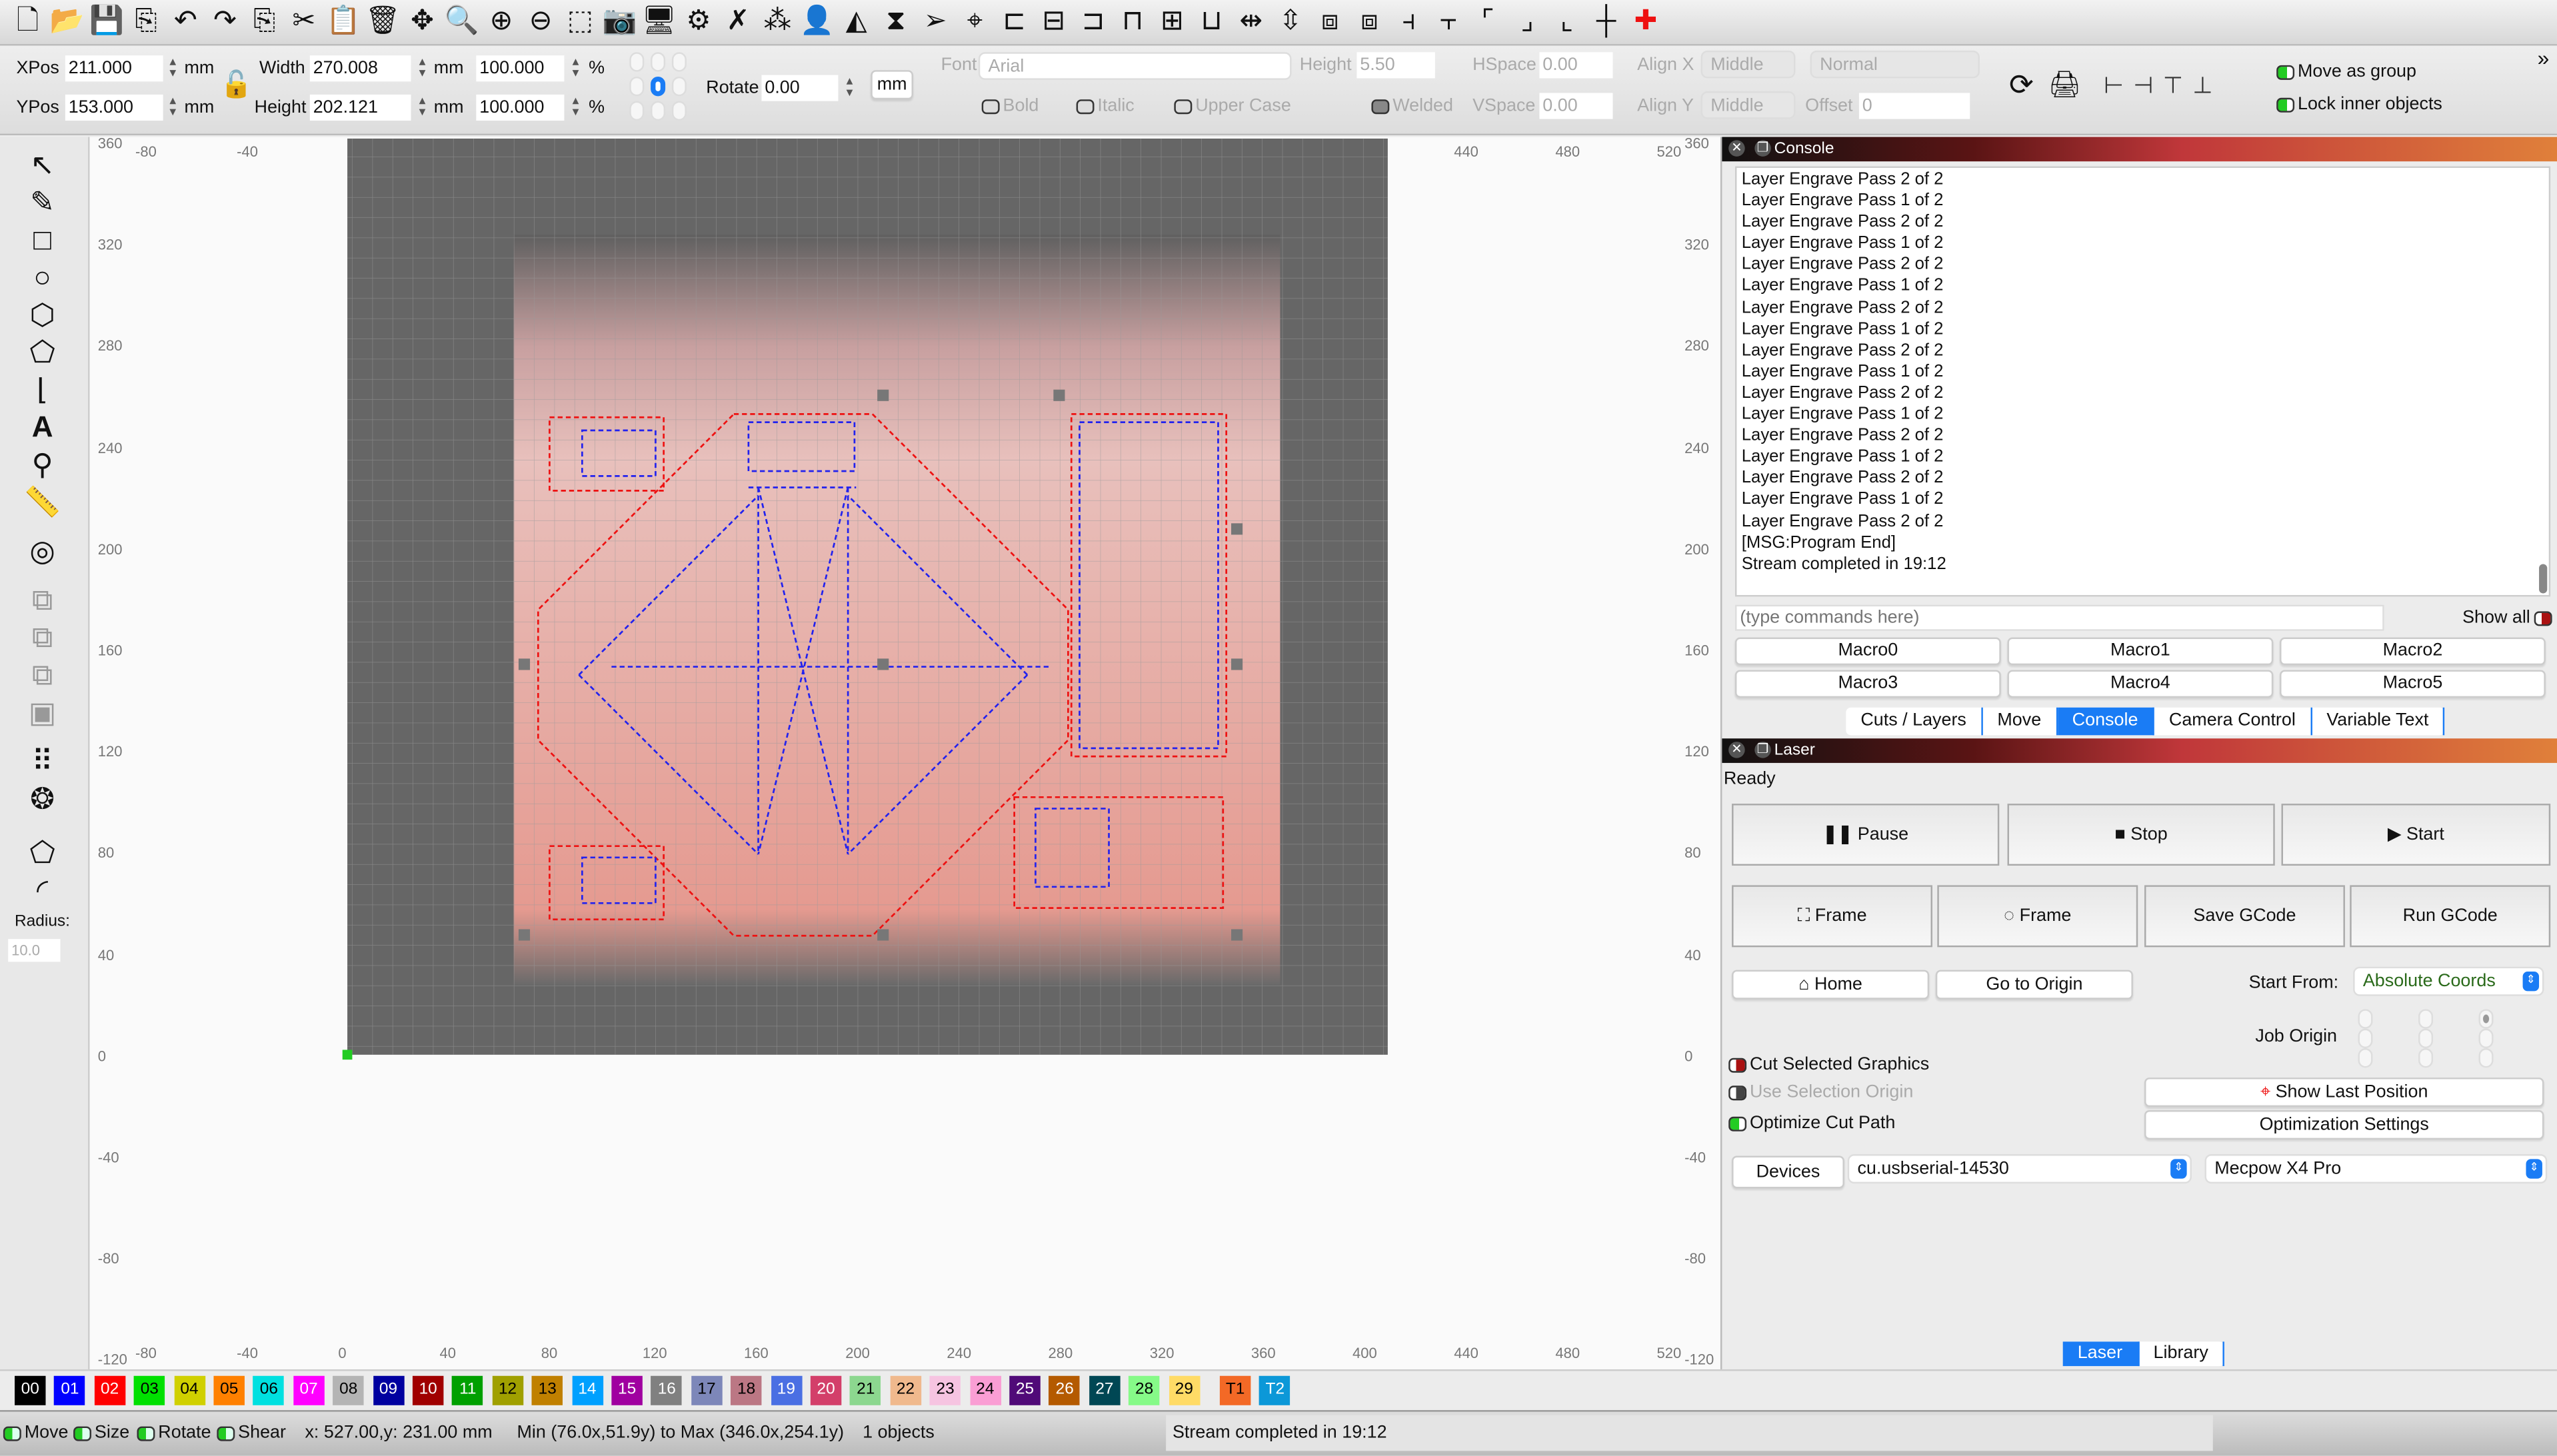 This screenshot has width=2557, height=1456. Describe the element at coordinates (1527, 21) in the screenshot. I see `corner-br-icon: ⌟` at that location.